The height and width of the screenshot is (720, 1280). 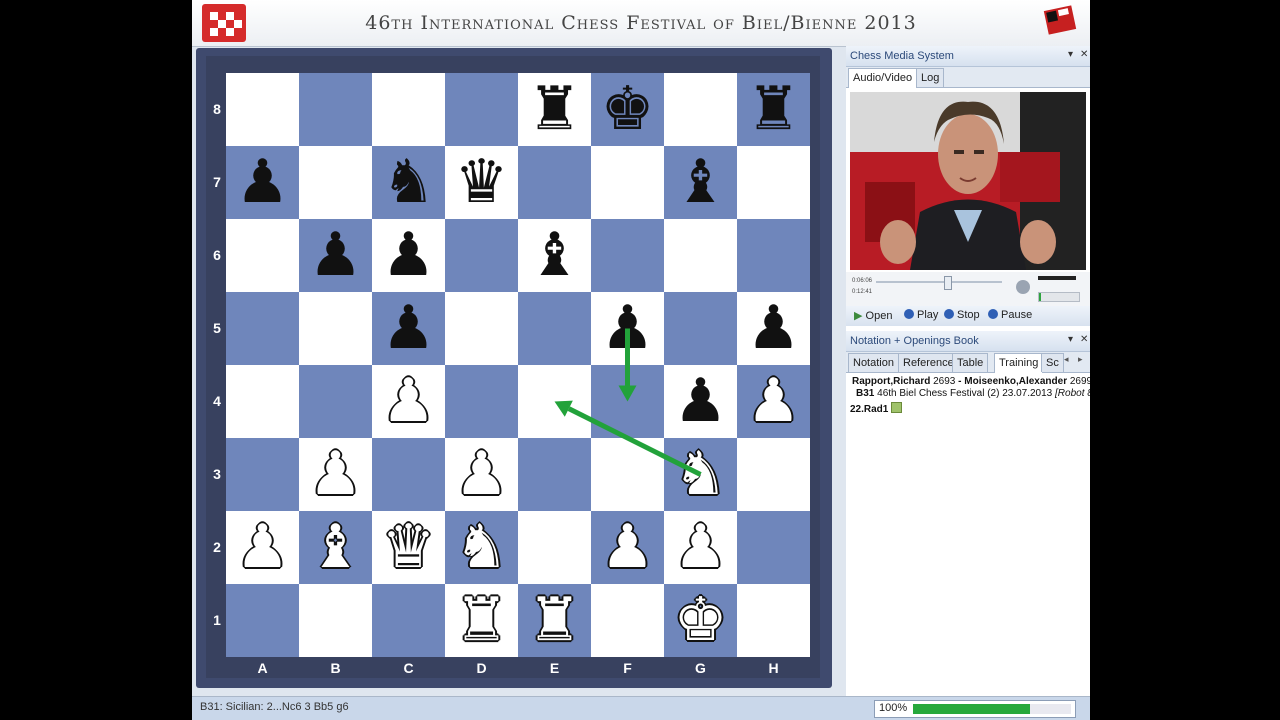 I want to click on scroll-right-icon: ▸, so click(x=1080, y=360).